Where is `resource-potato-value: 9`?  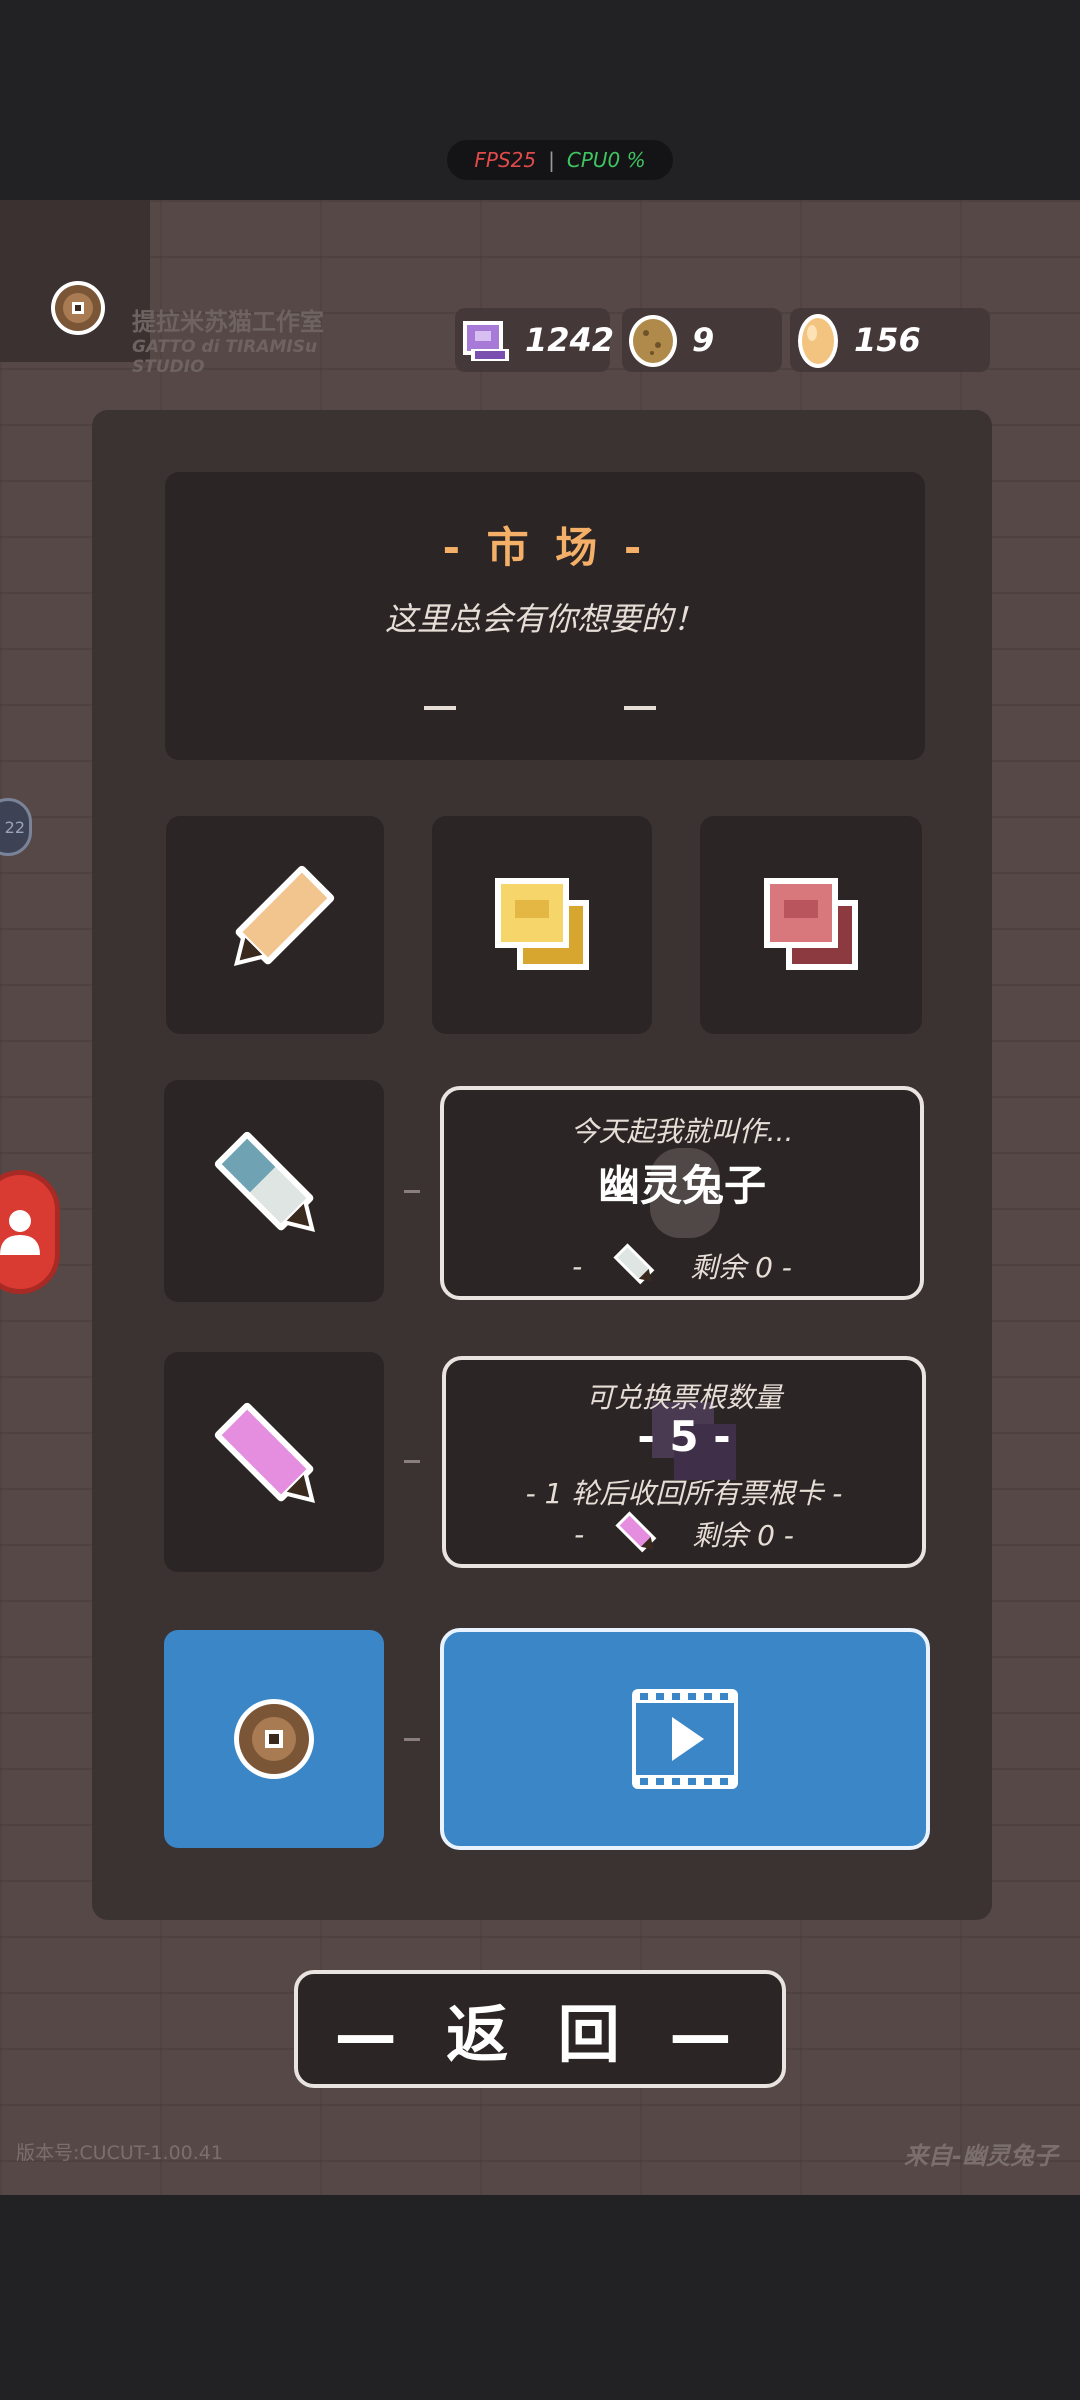
resource-potato-value: 9 is located at coordinates (703, 340).